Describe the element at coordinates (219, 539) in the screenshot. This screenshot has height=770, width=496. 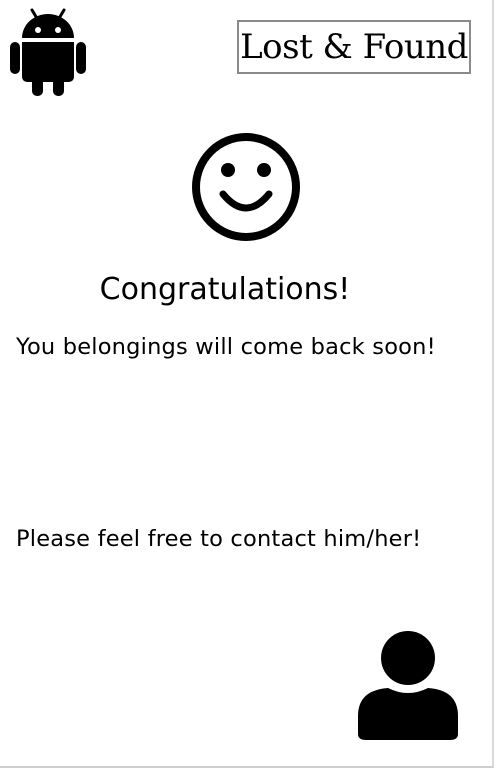
I see `contact-prompt: Please feel free to contact him/her!` at that location.